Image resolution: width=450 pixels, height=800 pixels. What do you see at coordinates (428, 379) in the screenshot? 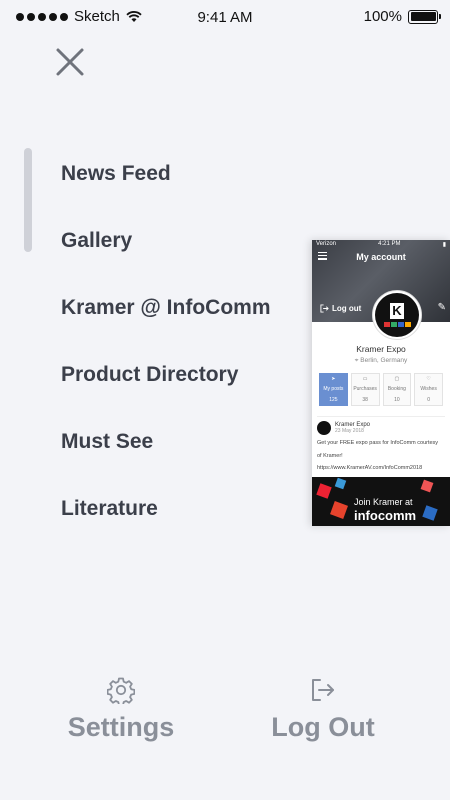
I see `heart-icon: ♡` at bounding box center [428, 379].